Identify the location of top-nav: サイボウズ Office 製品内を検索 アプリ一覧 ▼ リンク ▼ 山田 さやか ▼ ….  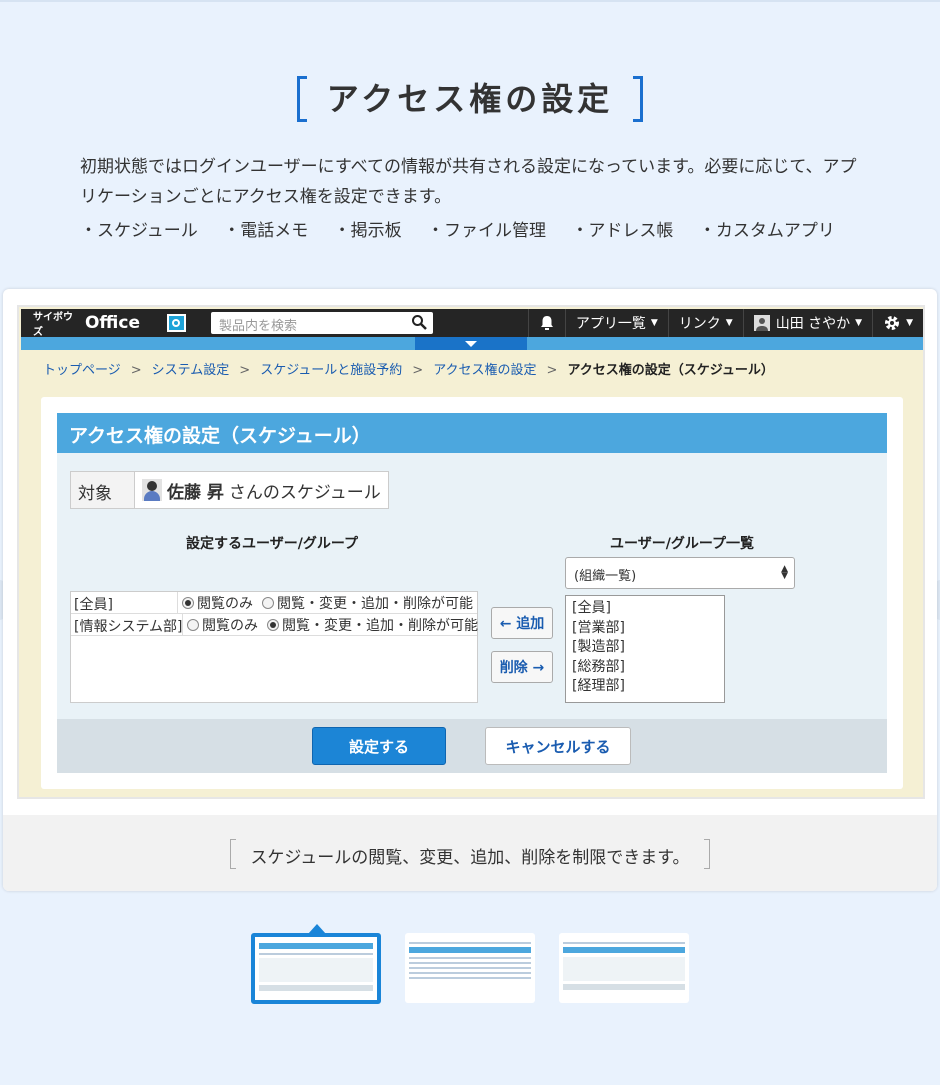
(472, 323).